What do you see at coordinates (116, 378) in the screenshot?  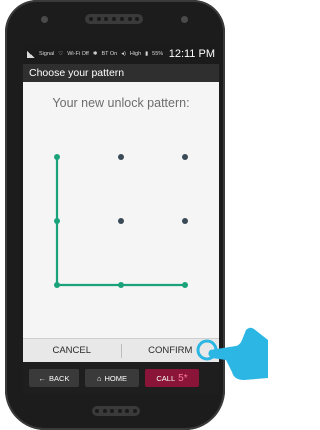 I see `home-label: HOME` at bounding box center [116, 378].